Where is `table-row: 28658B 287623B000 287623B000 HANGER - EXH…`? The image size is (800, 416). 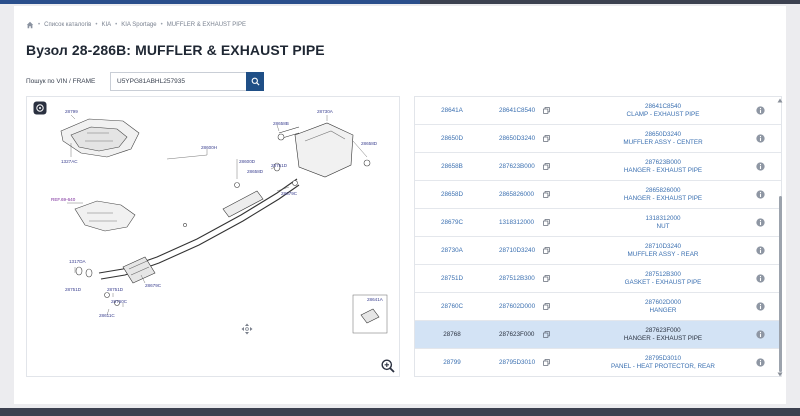 table-row: 28658B 287623B000 287623B000 HANGER - EXH… is located at coordinates (598, 167).